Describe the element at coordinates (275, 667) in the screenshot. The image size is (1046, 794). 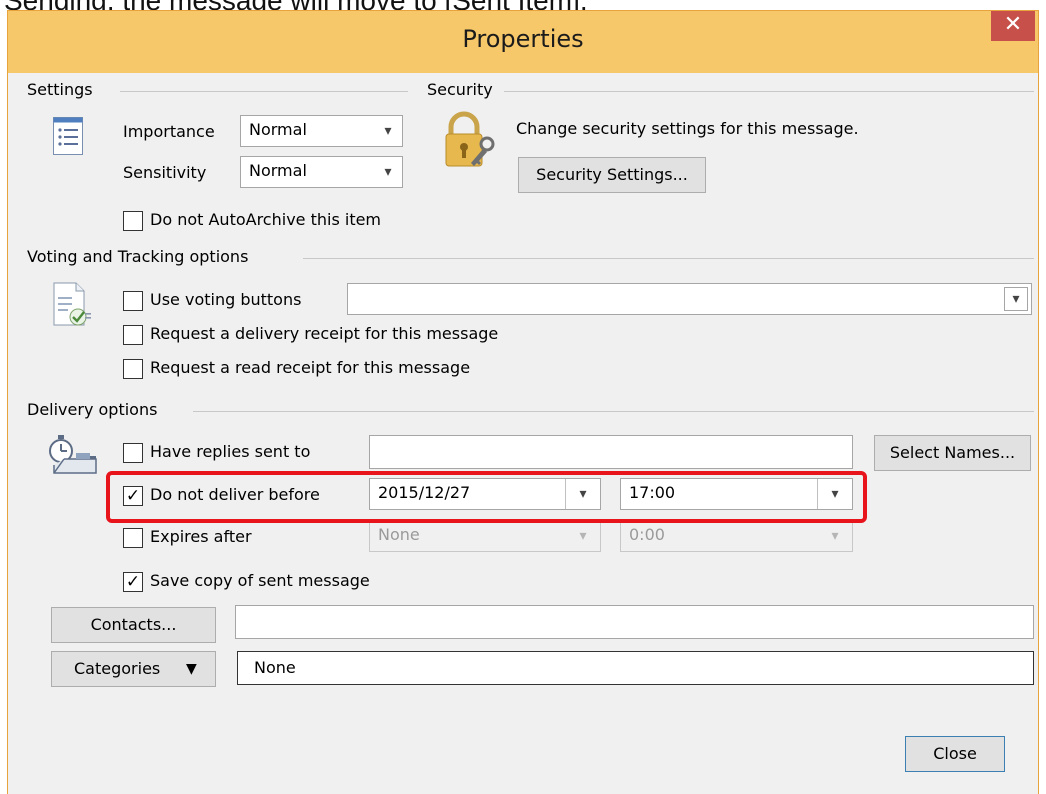
I see `categories-value: None` at that location.